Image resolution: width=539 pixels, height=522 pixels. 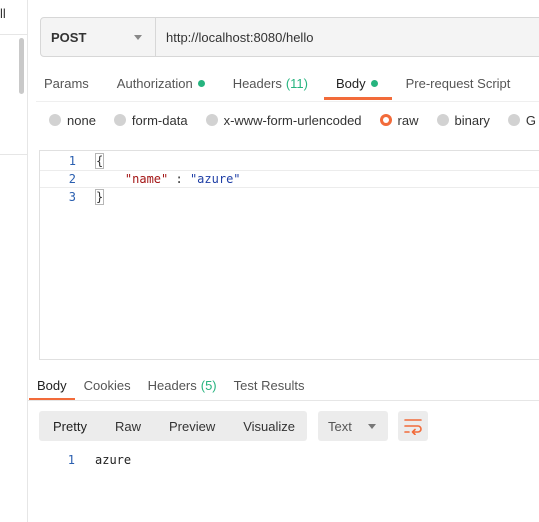 What do you see at coordinates (279, 460) in the screenshot?
I see `response-body-viewer: 1 azure` at bounding box center [279, 460].